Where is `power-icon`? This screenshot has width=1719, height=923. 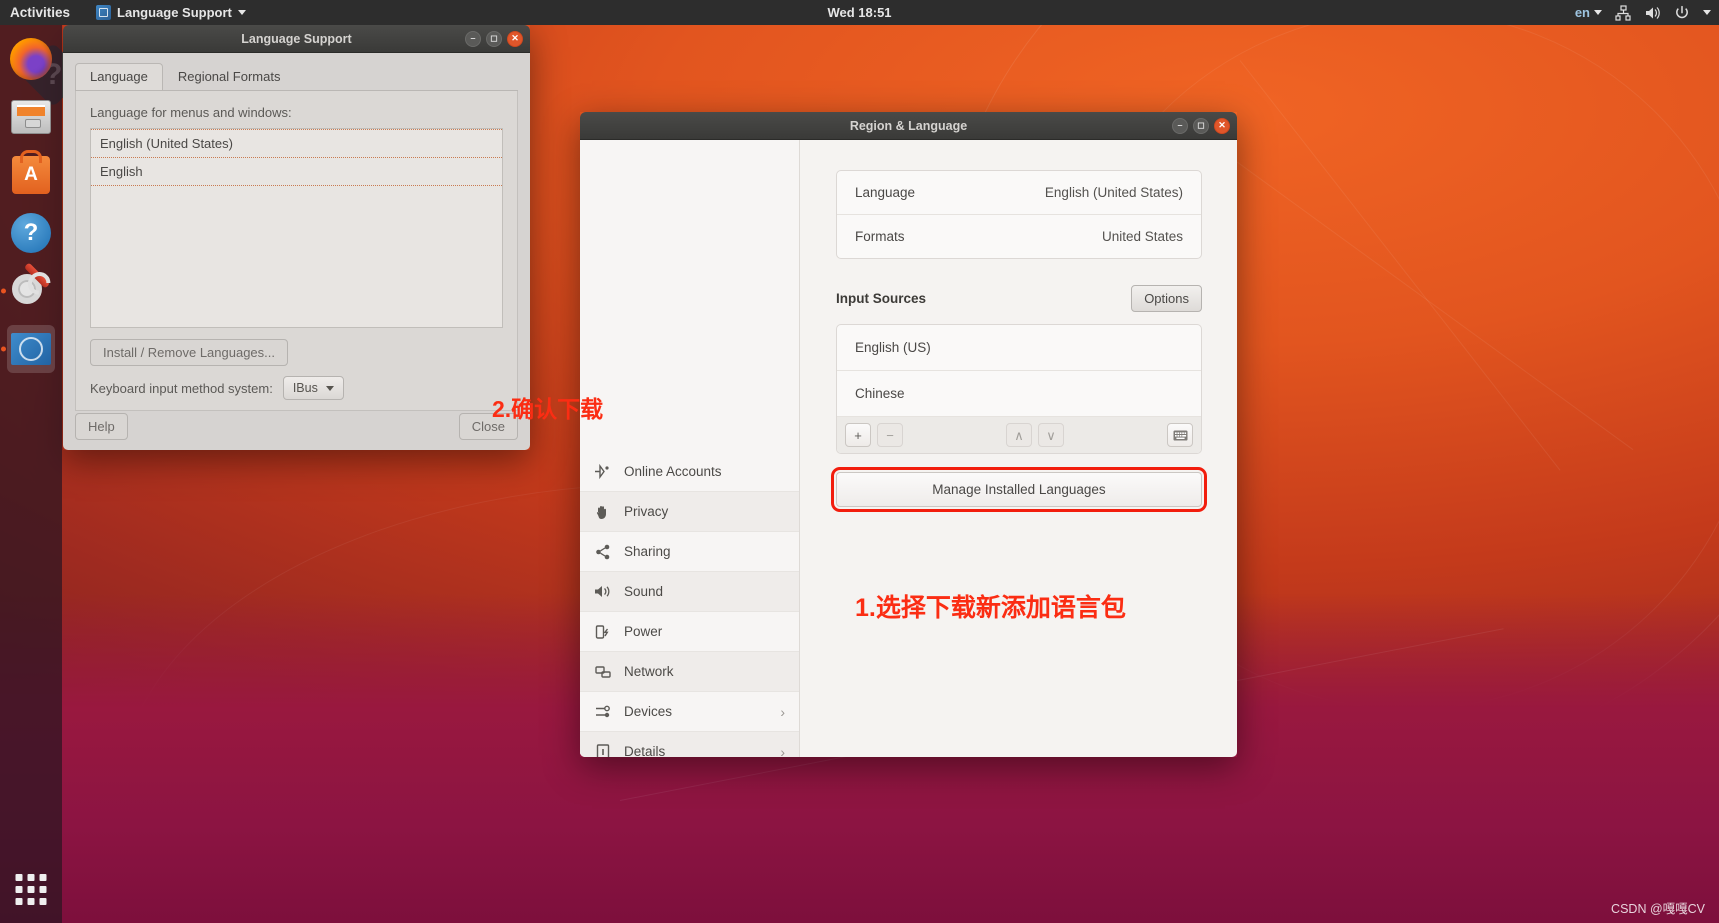
power-icon is located at coordinates (1682, 13).